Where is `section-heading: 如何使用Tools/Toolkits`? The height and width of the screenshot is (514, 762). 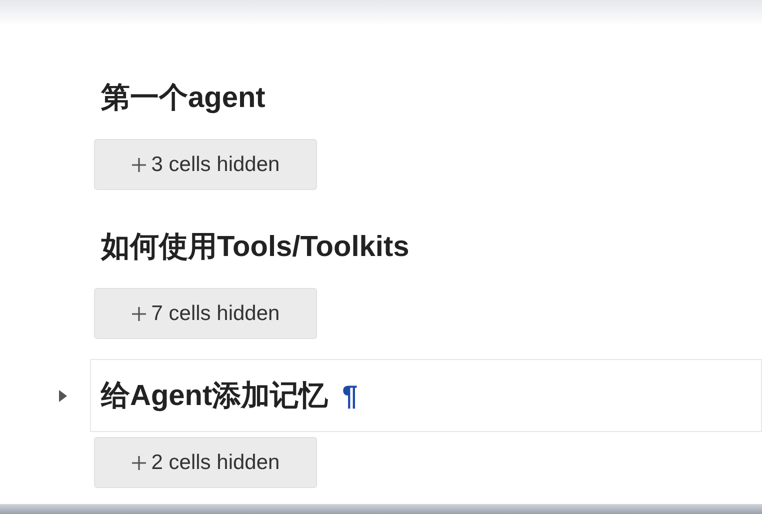 section-heading: 如何使用Tools/Toolkits is located at coordinates (255, 247).